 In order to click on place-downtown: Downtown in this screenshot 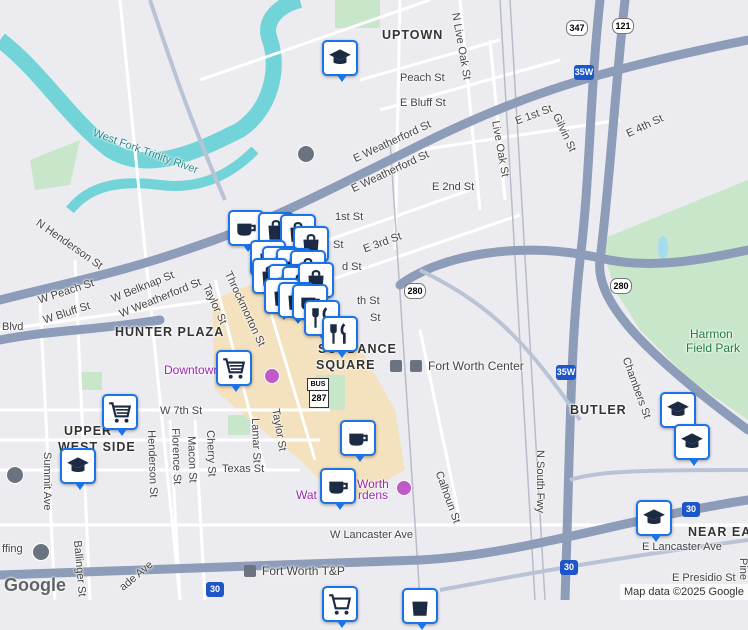, I will do `click(192, 370)`.